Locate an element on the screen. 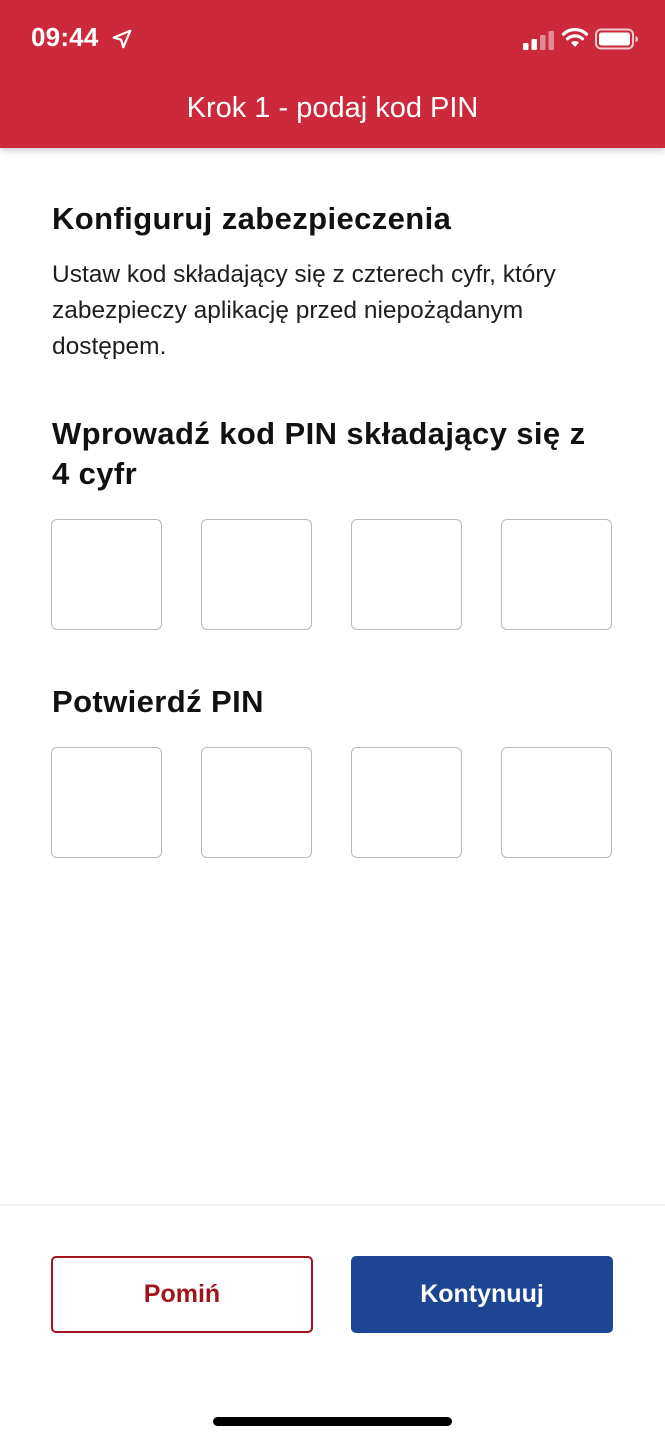 This screenshot has height=1439, width=665. skip-button: Pomiń is located at coordinates (182, 1294).